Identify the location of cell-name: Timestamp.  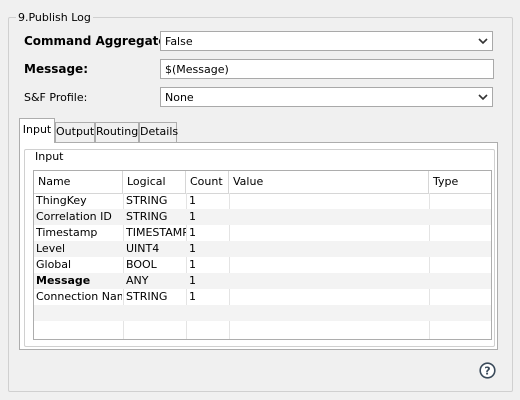
(67, 232).